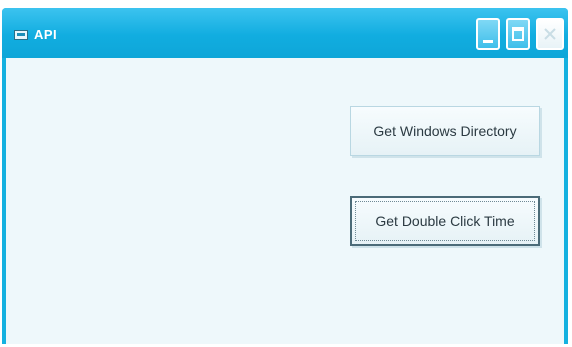 Image resolution: width=572 pixels, height=347 pixels. I want to click on focus-ring, so click(445, 221).